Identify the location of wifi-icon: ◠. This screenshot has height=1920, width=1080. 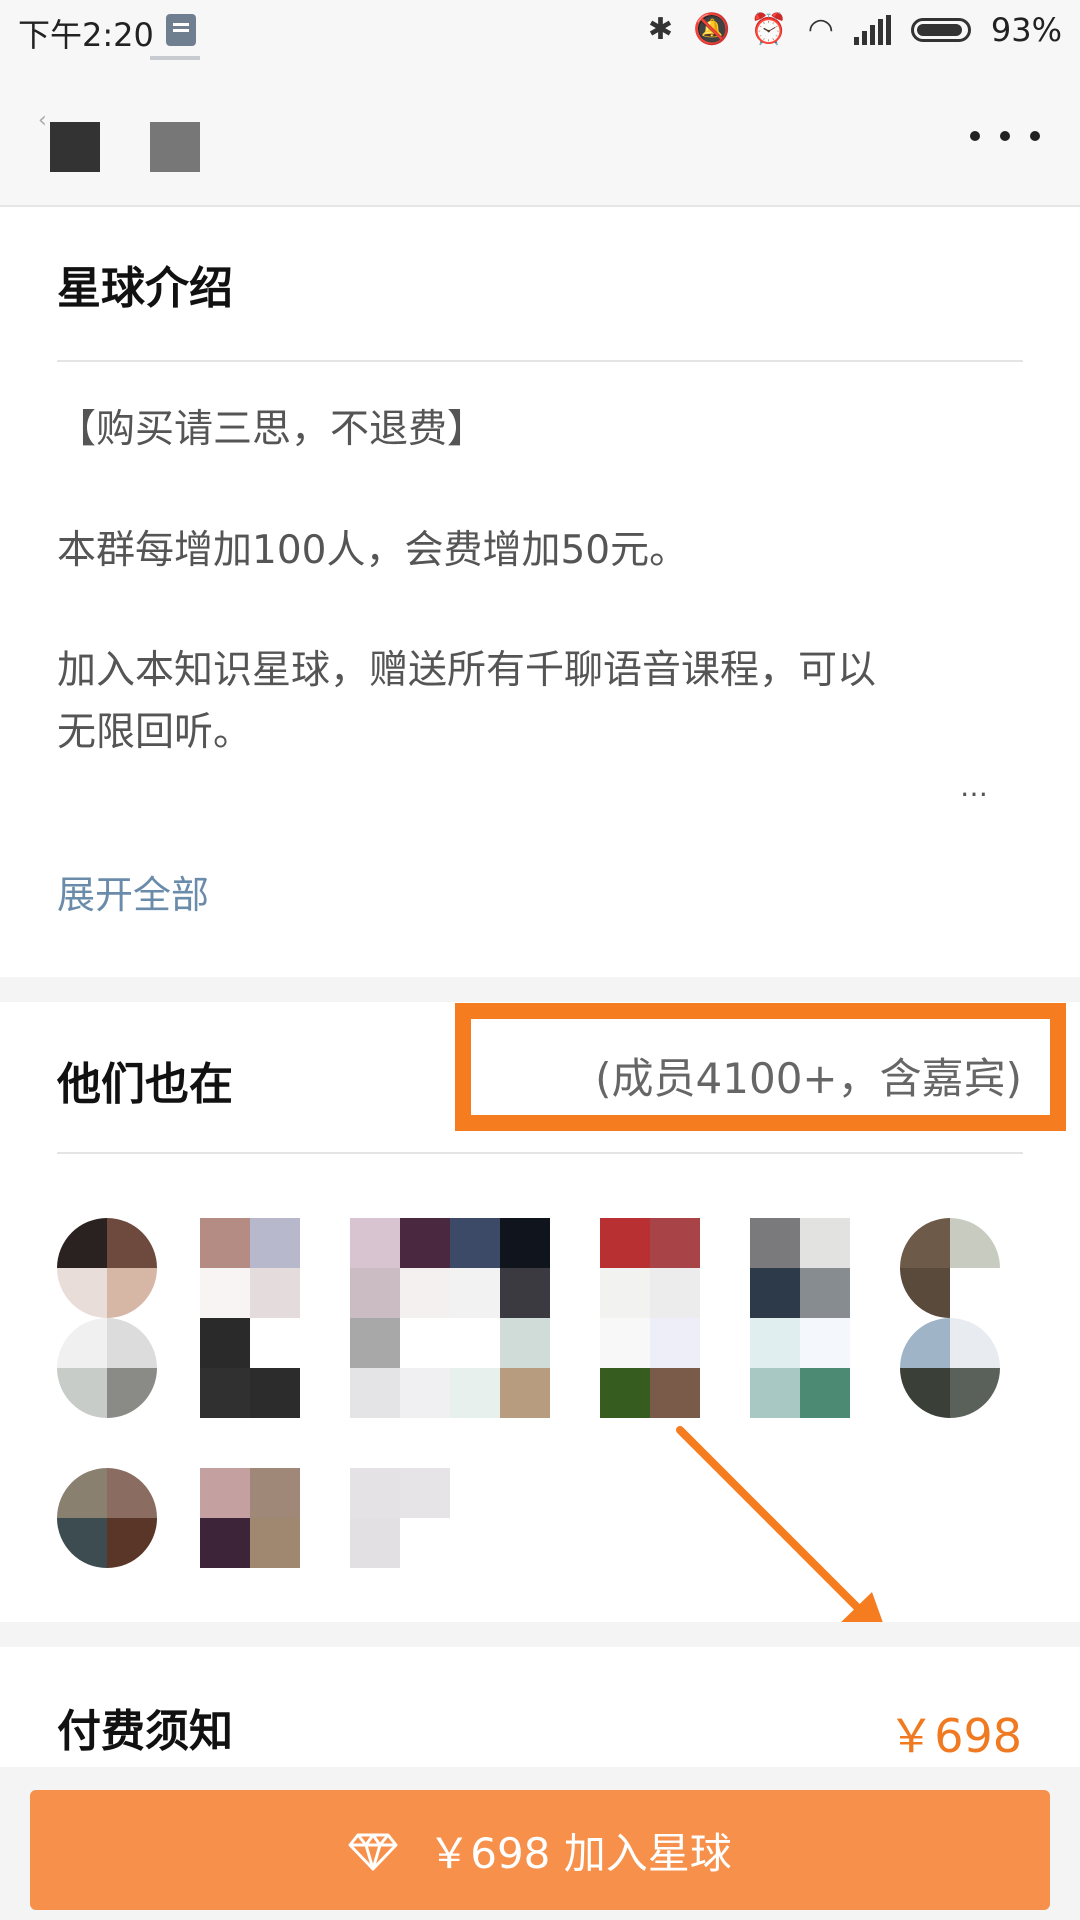
(820, 29).